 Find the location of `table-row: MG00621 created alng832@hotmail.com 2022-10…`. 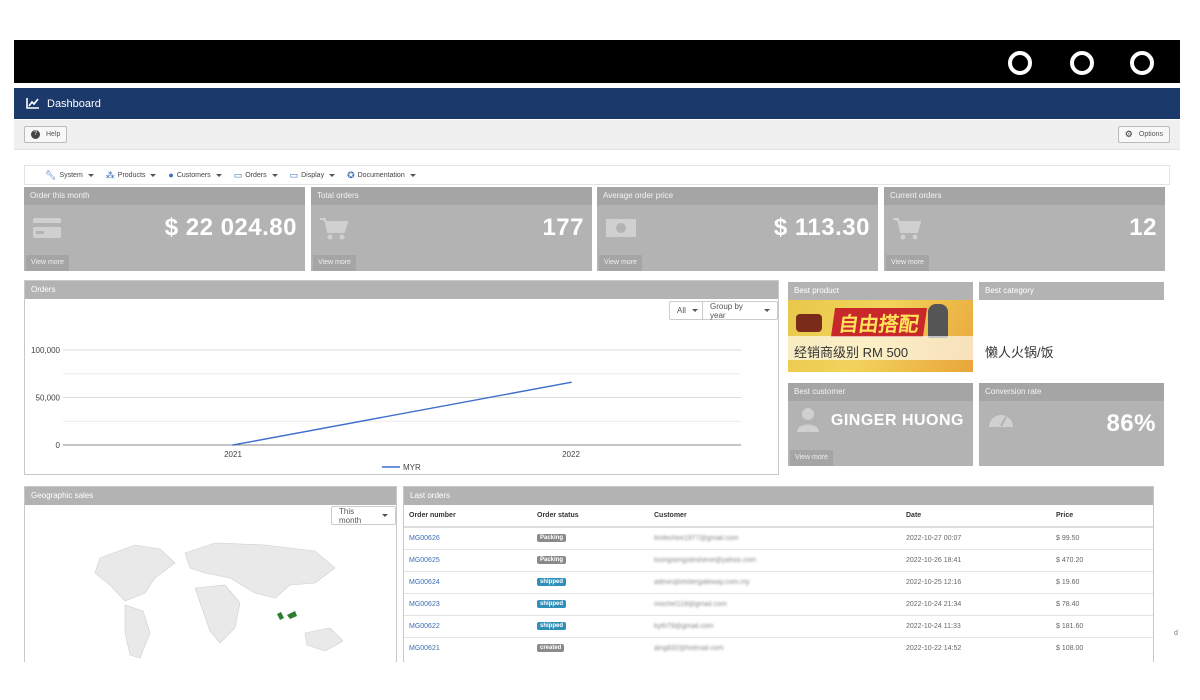

table-row: MG00621 created alng832@hotmail.com 2022-10… is located at coordinates (778, 647).